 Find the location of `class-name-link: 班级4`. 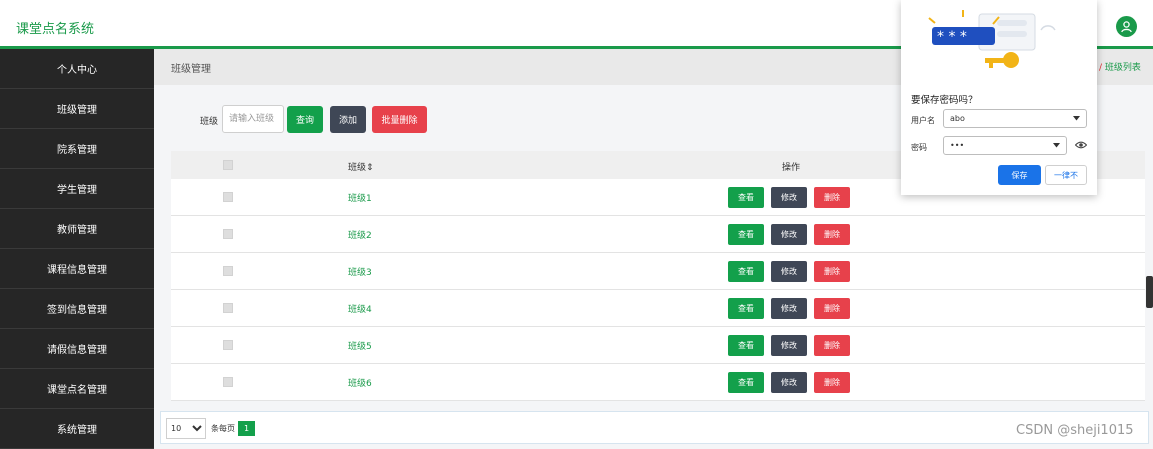

class-name-link: 班级4 is located at coordinates (360, 308).